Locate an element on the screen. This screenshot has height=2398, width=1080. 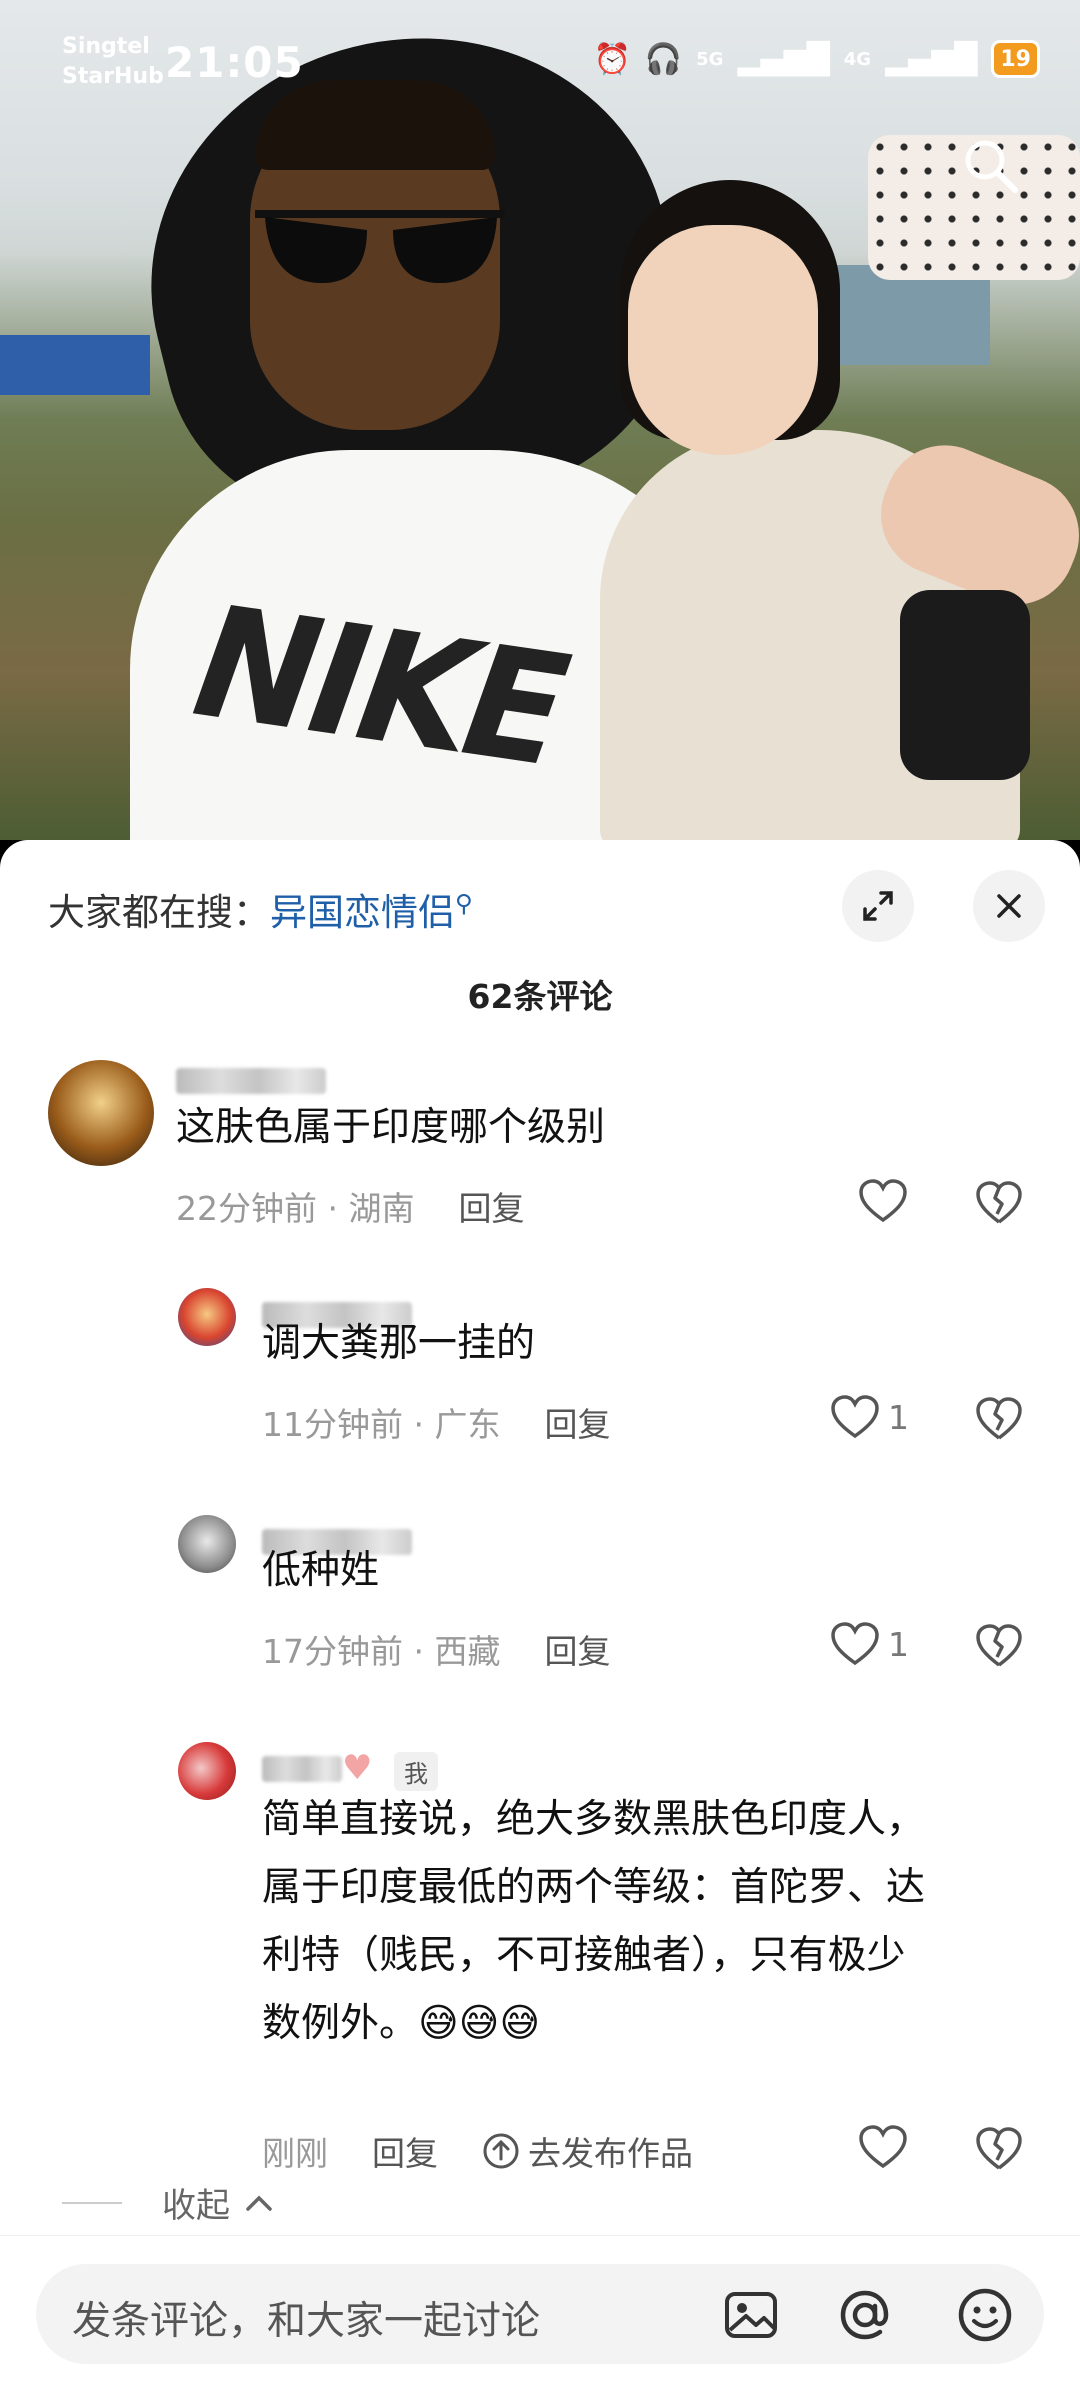
comment-location: 西藏 is located at coordinates (467, 1651).